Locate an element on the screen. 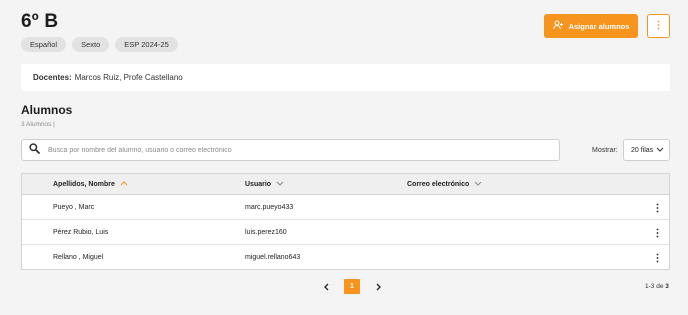 This screenshot has height=315, width=688. student-user: luis.perez160 is located at coordinates (266, 232).